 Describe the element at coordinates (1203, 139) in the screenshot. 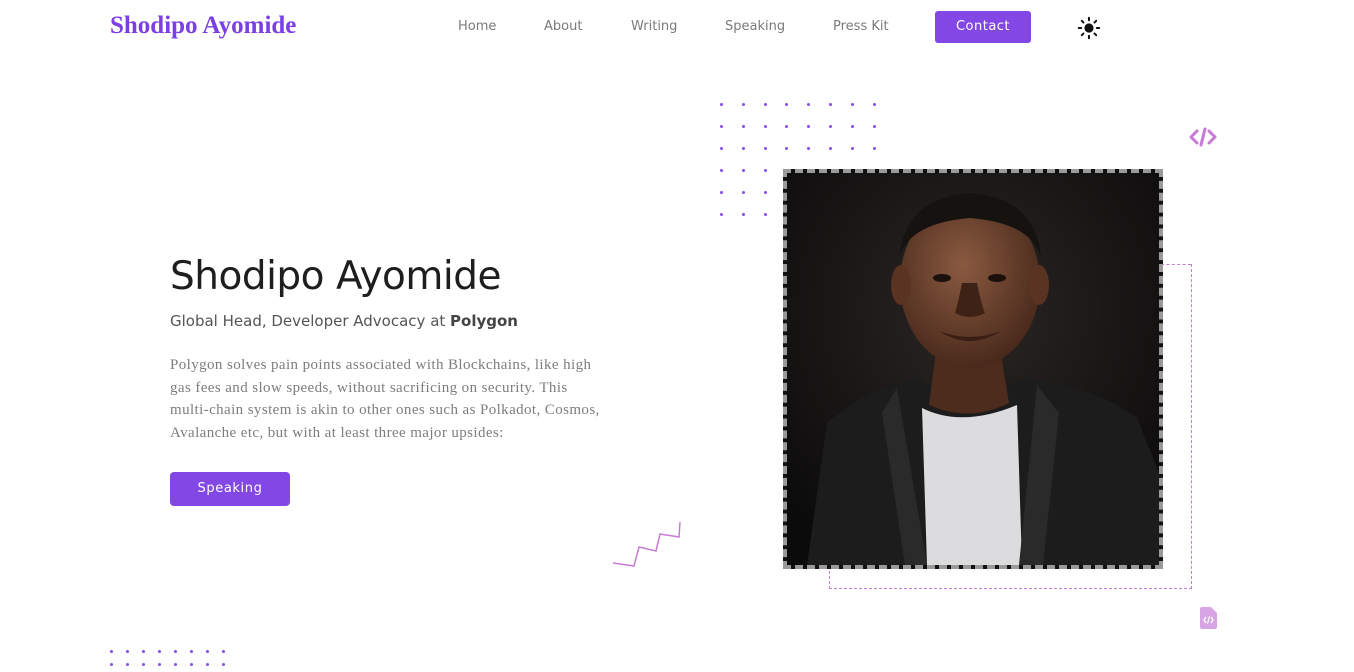

I see `code-icon` at that location.